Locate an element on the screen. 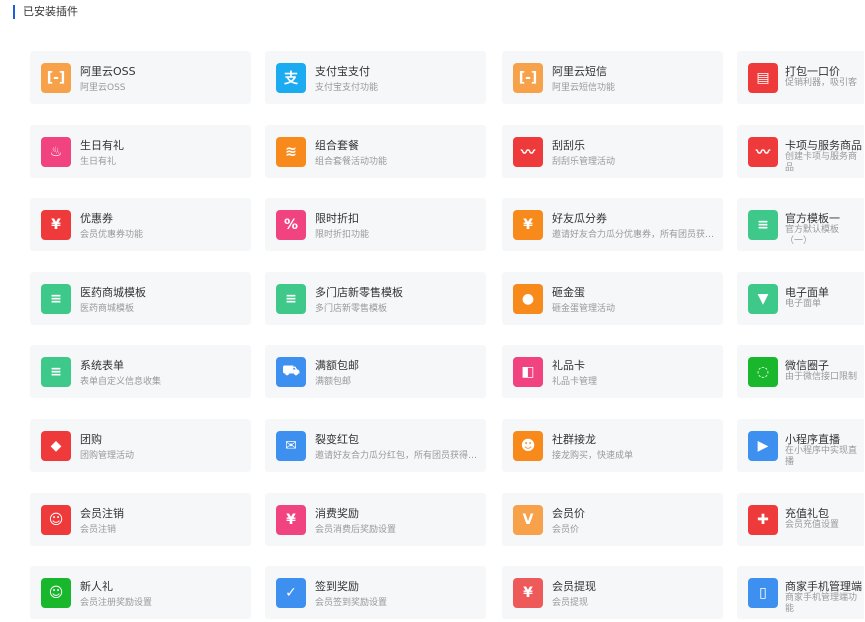 Image resolution: width=865 pixels, height=622 pixels. section-title: 已安装插件 is located at coordinates (45, 12).